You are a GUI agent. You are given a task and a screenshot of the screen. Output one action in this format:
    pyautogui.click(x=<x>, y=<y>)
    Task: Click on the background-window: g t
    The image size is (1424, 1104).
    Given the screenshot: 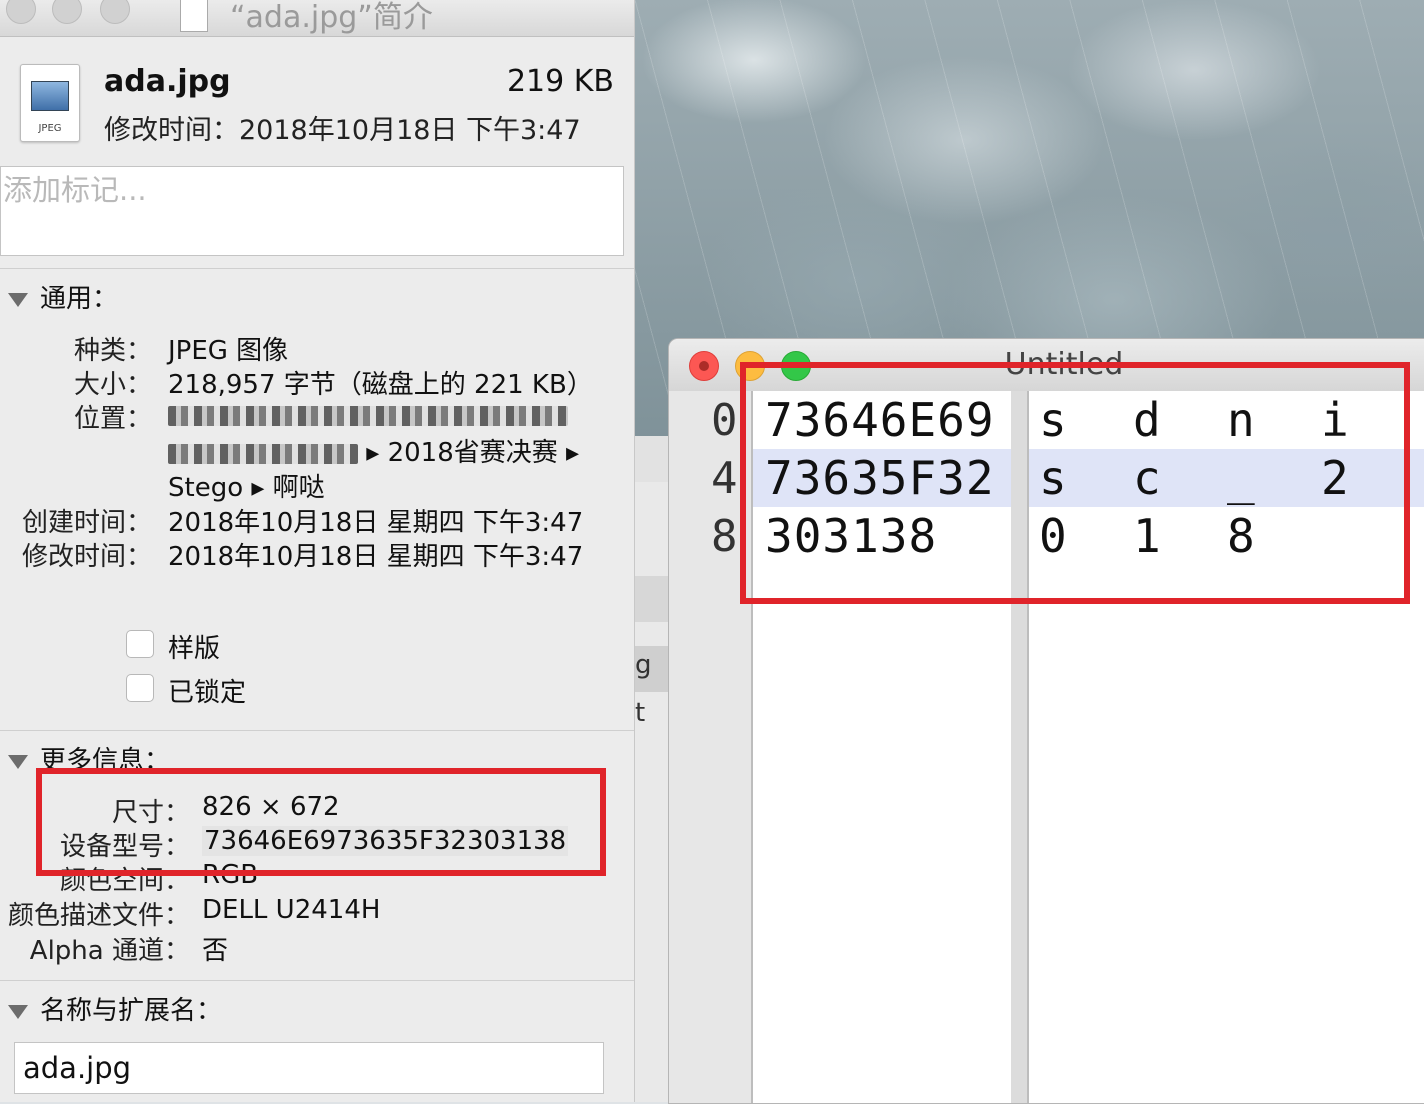 What is the action you would take?
    pyautogui.click(x=652, y=769)
    